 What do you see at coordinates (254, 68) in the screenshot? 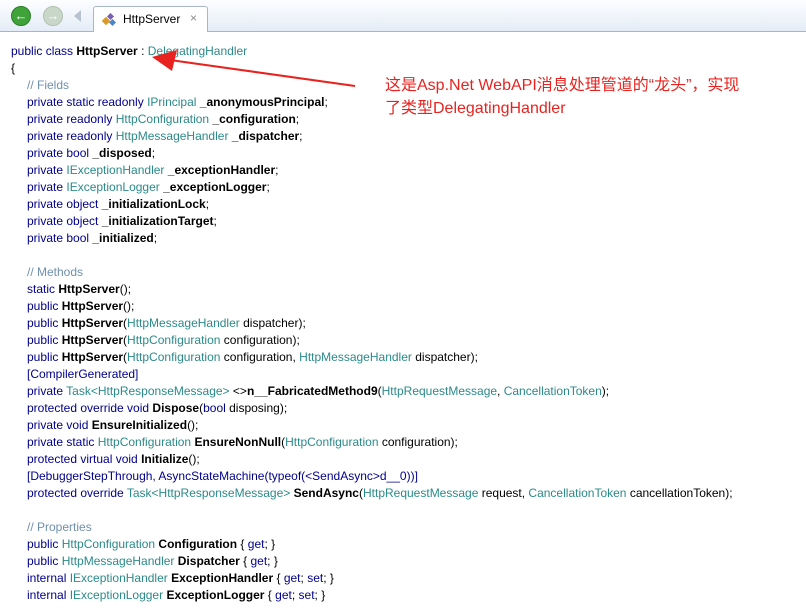
I see `annotation-arrow-icon` at bounding box center [254, 68].